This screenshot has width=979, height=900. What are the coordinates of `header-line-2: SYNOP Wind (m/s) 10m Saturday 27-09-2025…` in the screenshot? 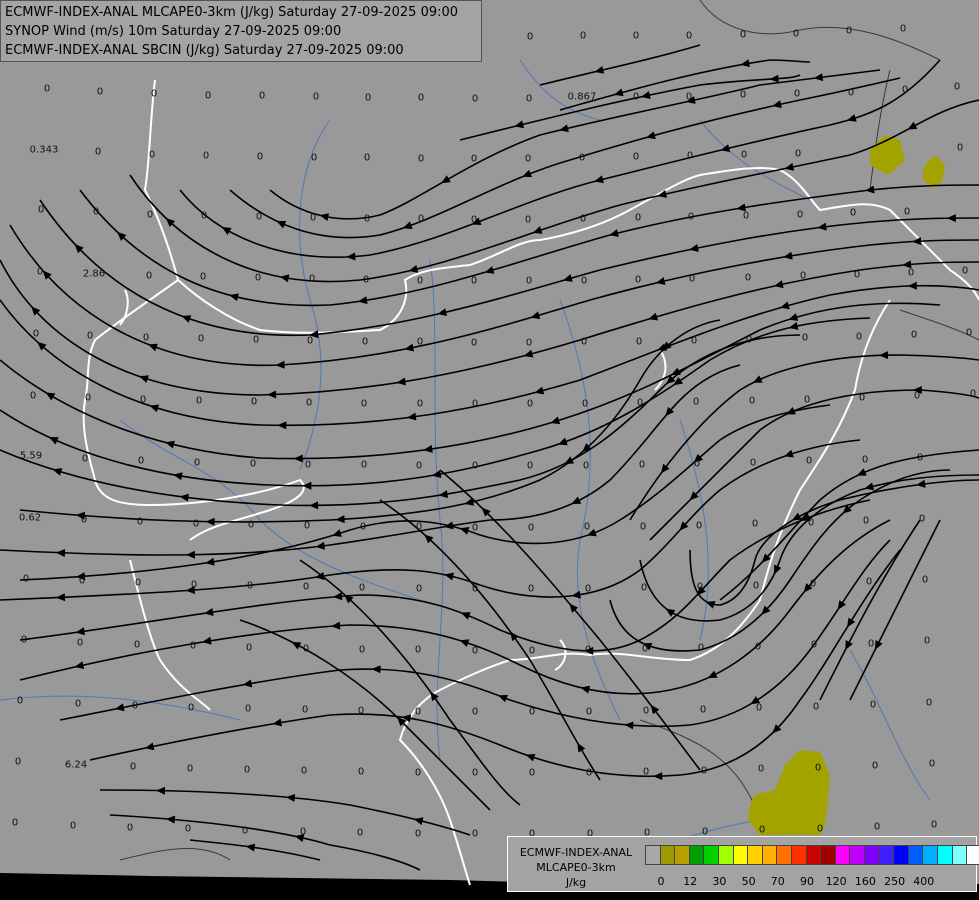 It's located at (173, 31).